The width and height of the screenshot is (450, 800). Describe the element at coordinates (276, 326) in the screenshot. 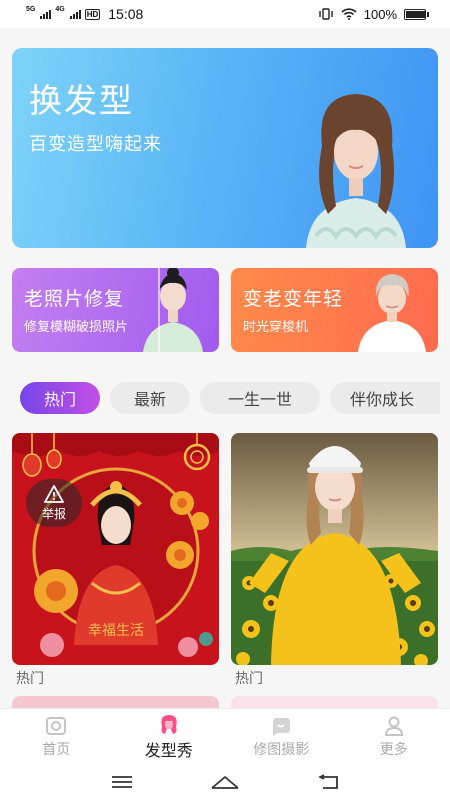

I see `age-transform-subtitle: 时光穿梭机` at that location.